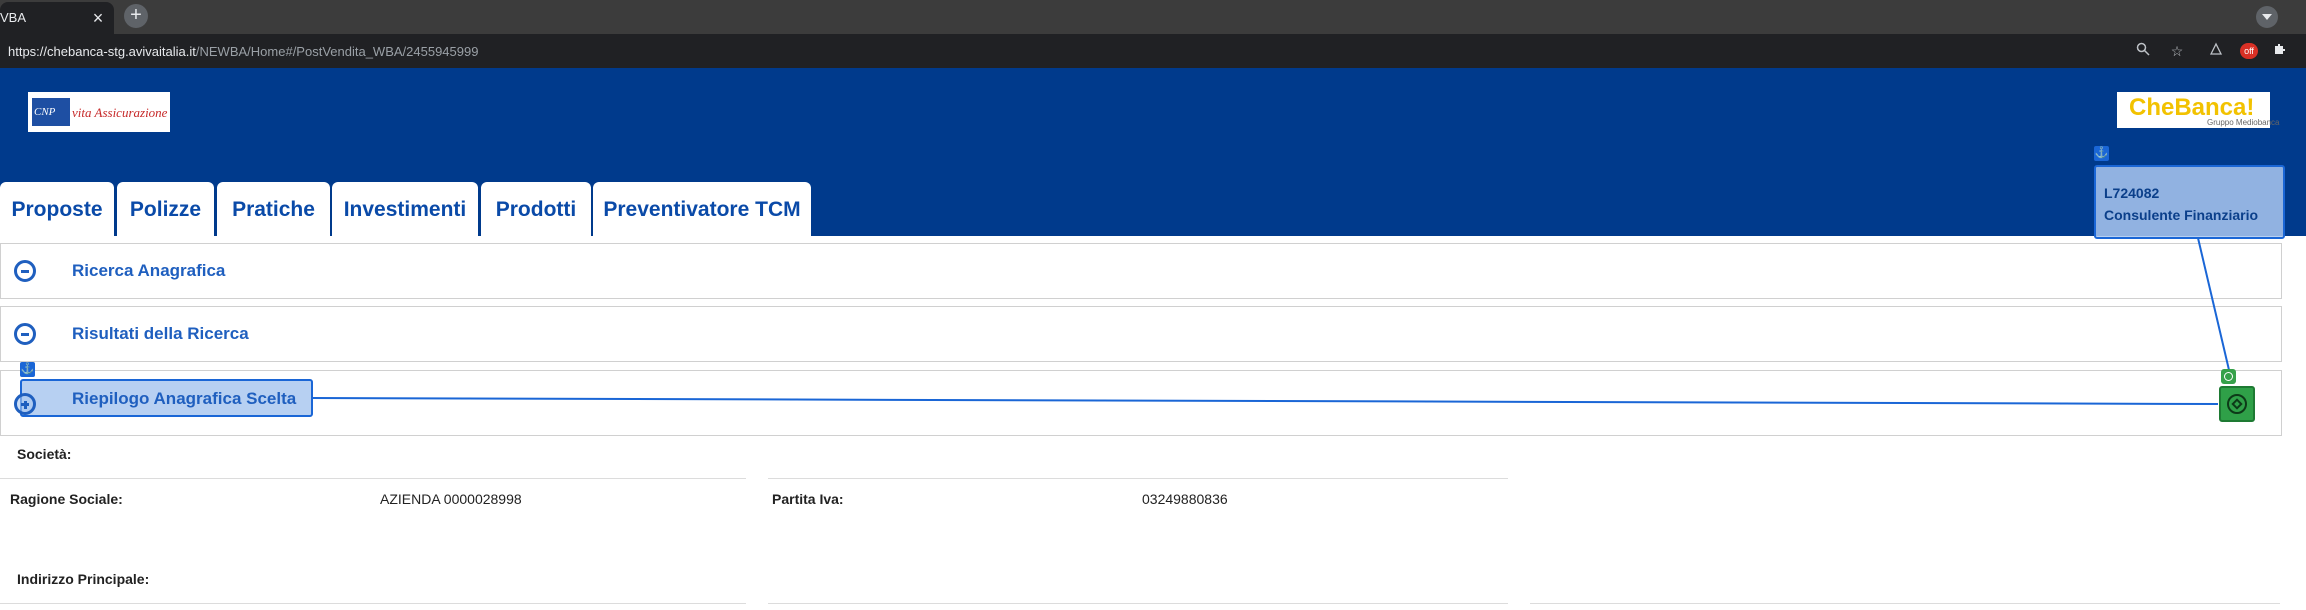 Image resolution: width=2306 pixels, height=610 pixels. Describe the element at coordinates (184, 399) in the screenshot. I see `section-title: Riepilogo Anagrafica Scelta` at that location.